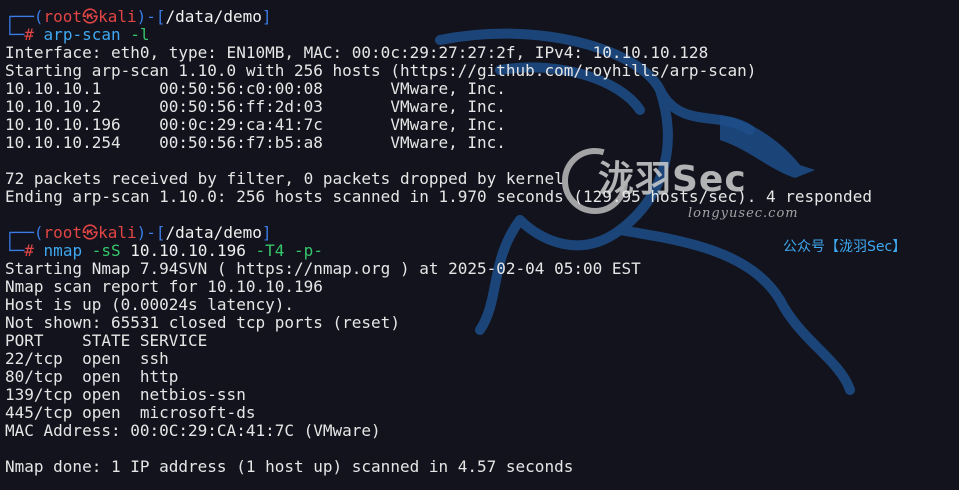 The image size is (959, 490). I want to click on command-name: arp-scan, so click(82, 34).